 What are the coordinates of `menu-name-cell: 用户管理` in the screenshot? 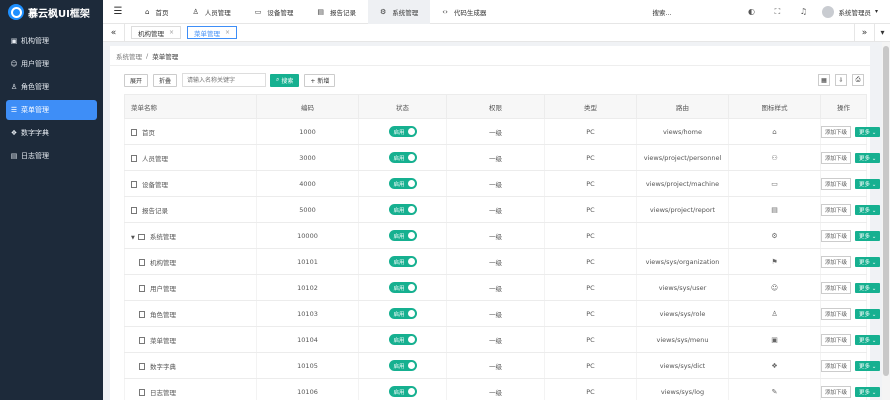 It's located at (190, 287).